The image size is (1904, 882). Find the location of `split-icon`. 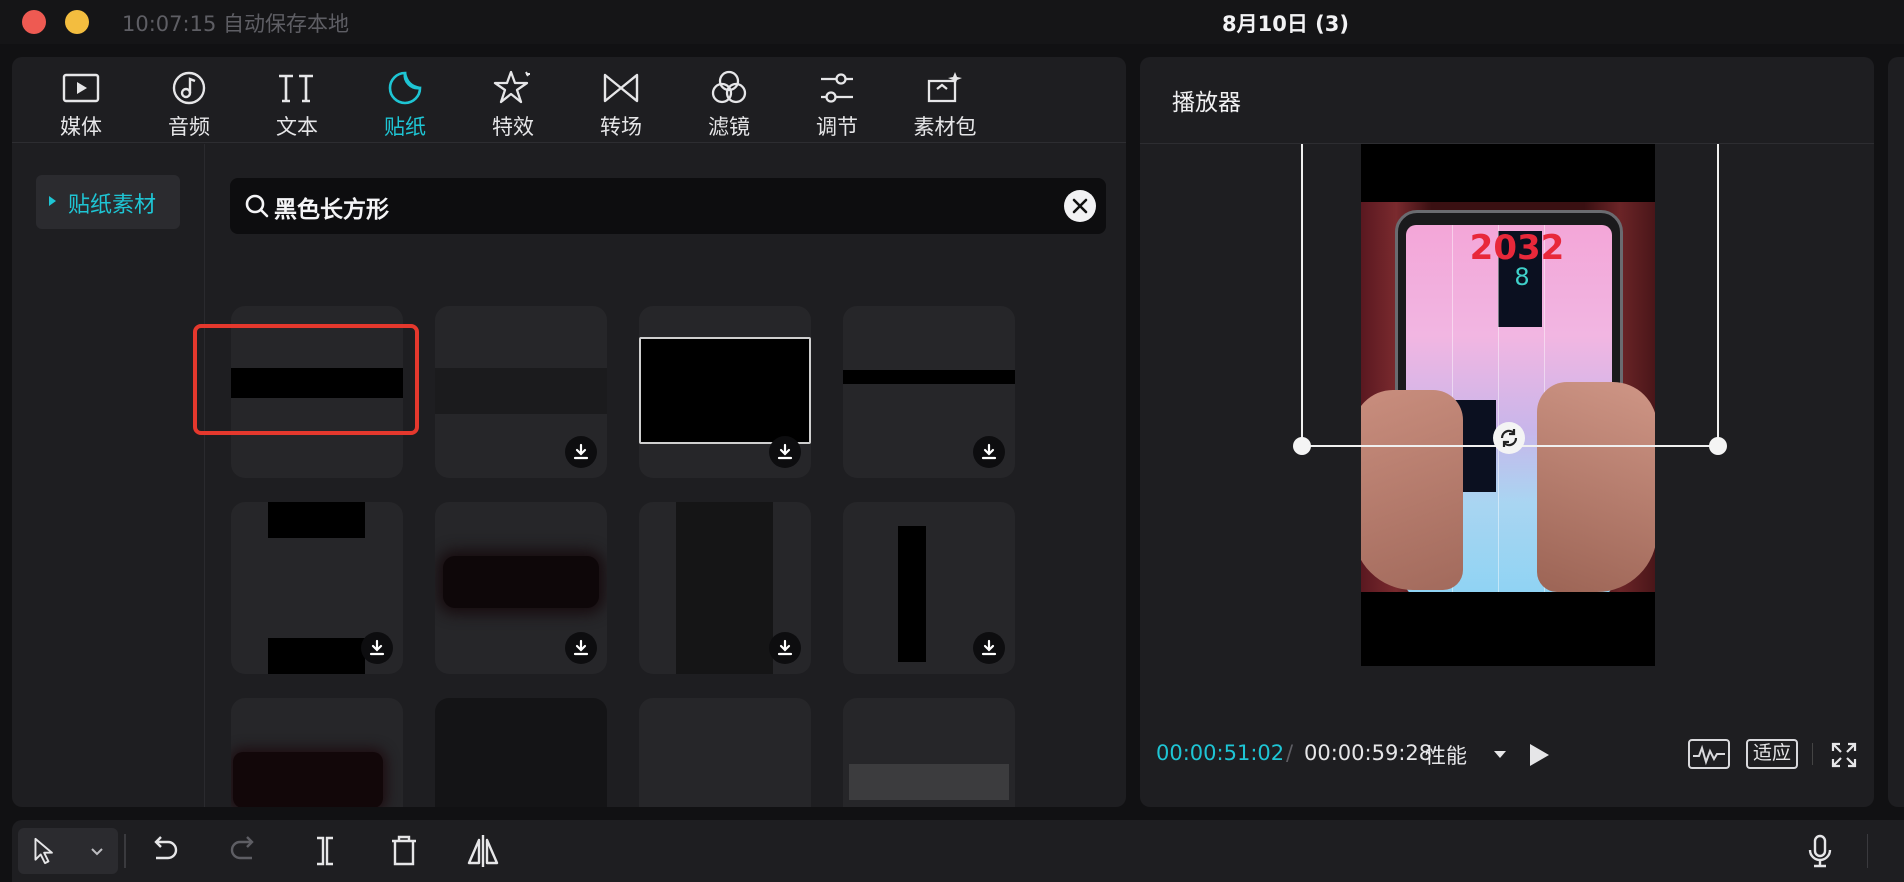

split-icon is located at coordinates (325, 851).